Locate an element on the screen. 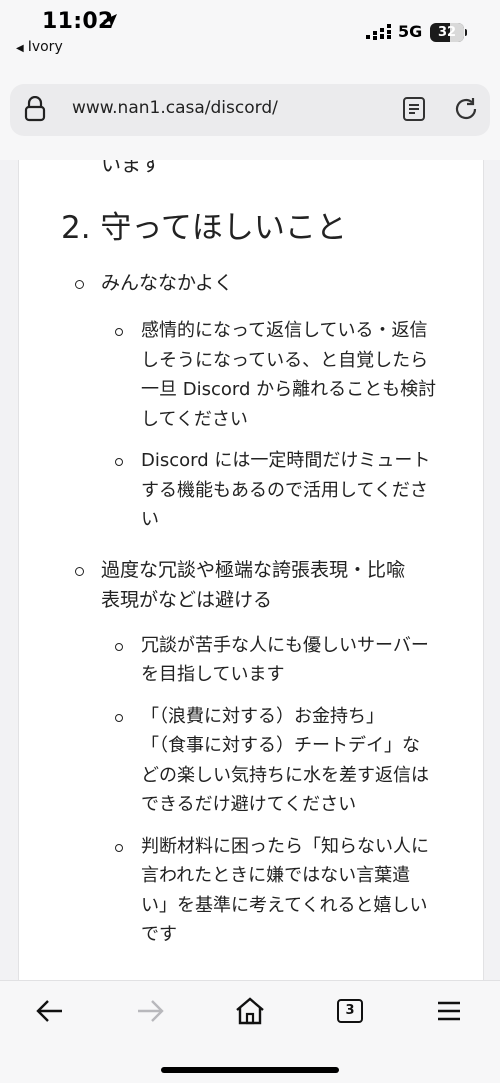 This screenshot has height=1083, width=500. address-bar: www.nan1.casa/discord/ is located at coordinates (250, 110).